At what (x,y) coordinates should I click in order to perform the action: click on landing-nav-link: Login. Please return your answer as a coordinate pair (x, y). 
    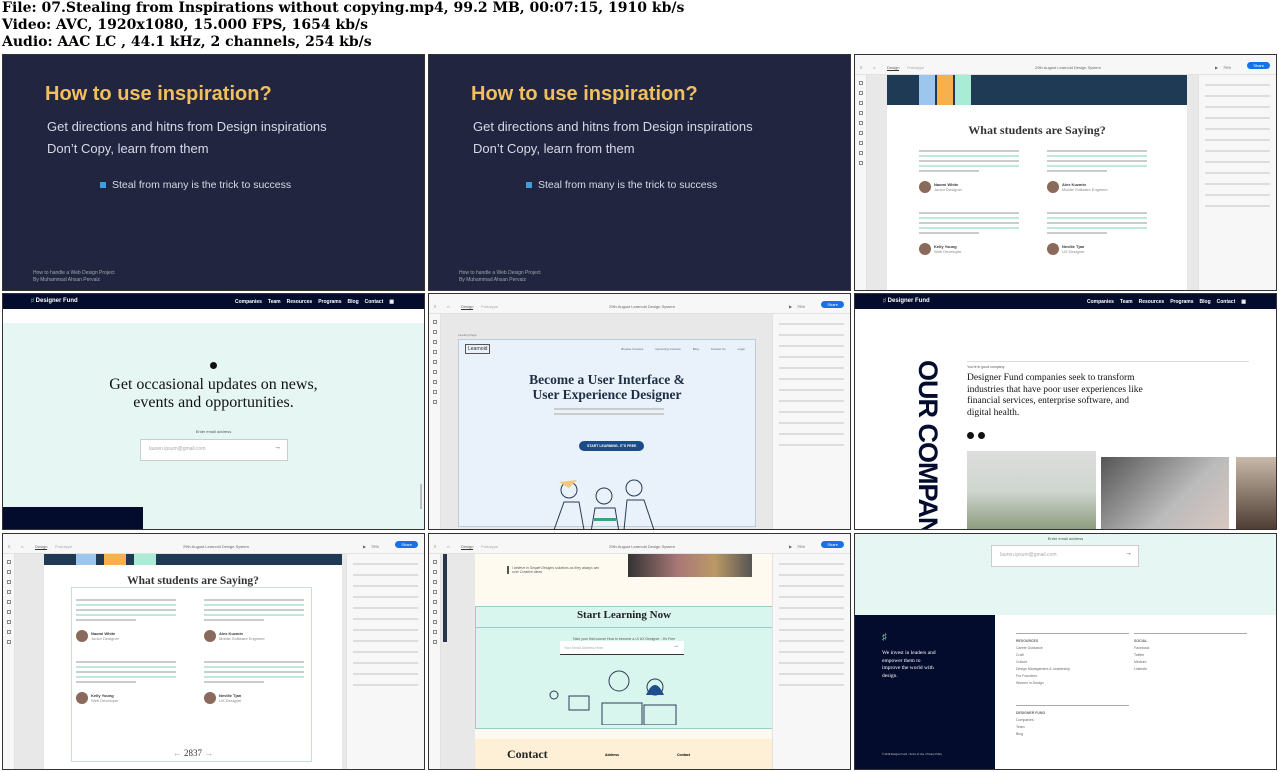
    Looking at the image, I should click on (741, 349).